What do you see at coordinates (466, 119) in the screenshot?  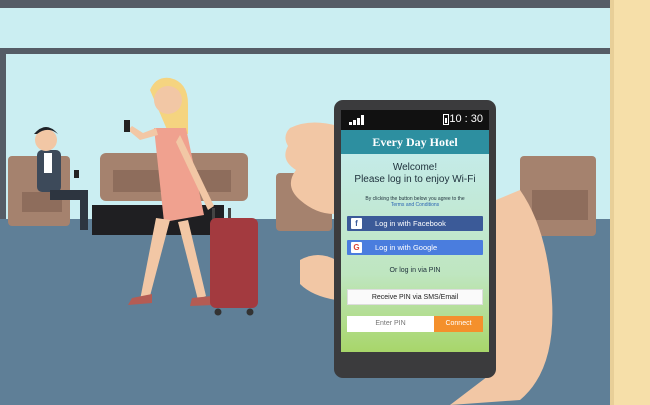 I see `status-time: 10 : 30` at bounding box center [466, 119].